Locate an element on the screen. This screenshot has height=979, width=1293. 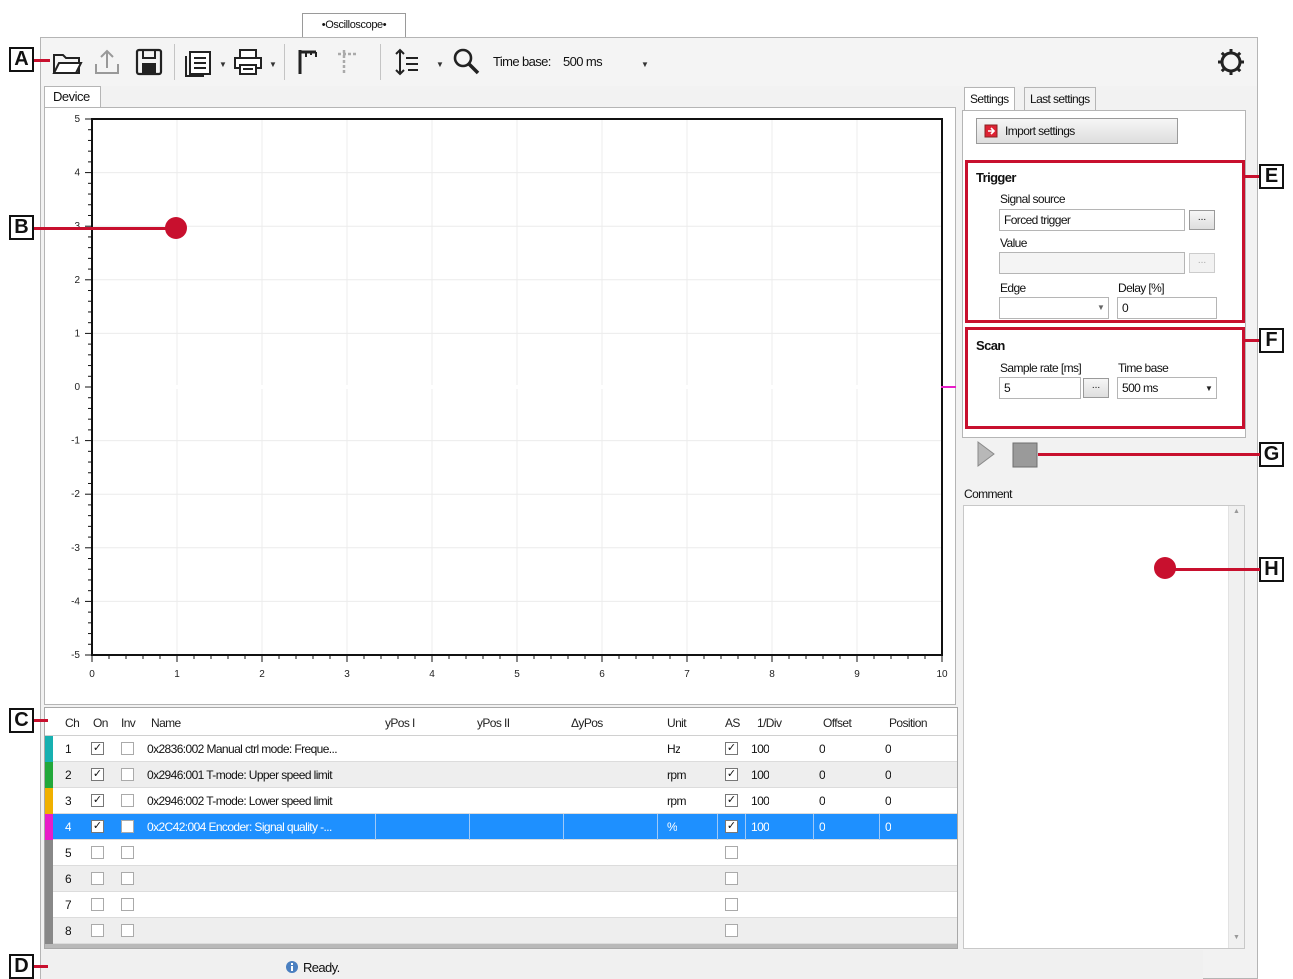
time-base-value: 500 ms is located at coordinates (583, 61).